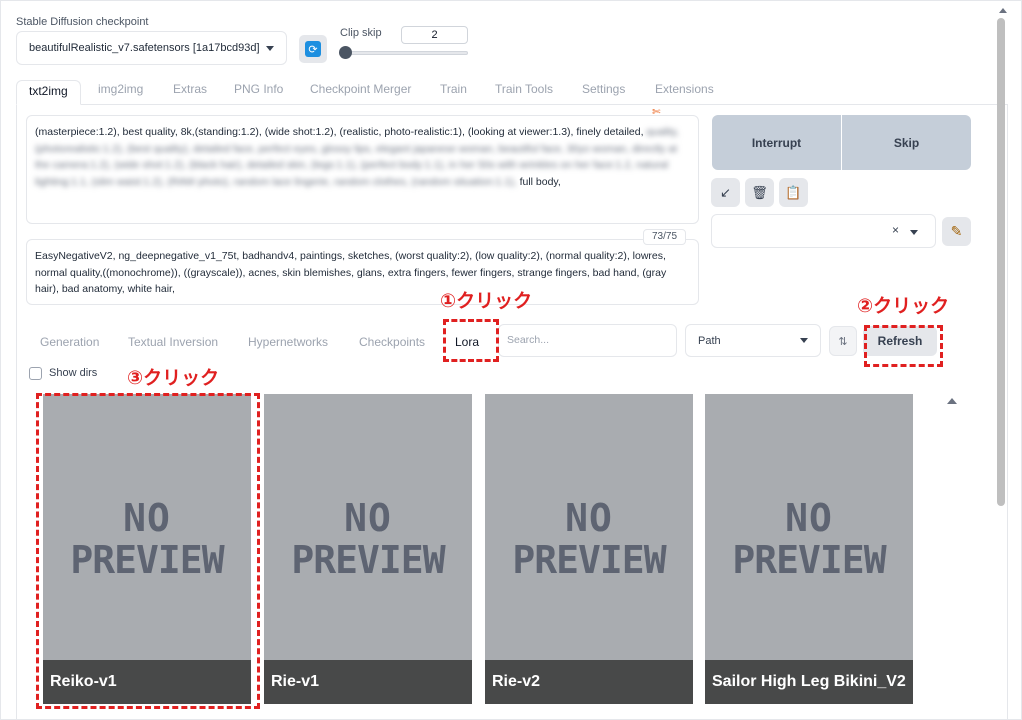  I want to click on clipboard-icon: 📋, so click(793, 192).